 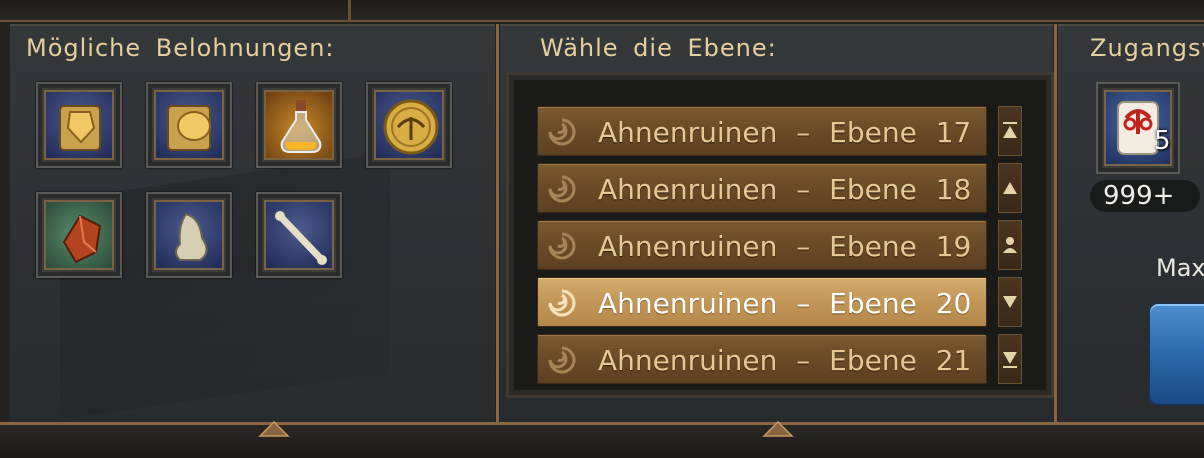 I want to click on bone-nose-icon, so click(x=191, y=236).